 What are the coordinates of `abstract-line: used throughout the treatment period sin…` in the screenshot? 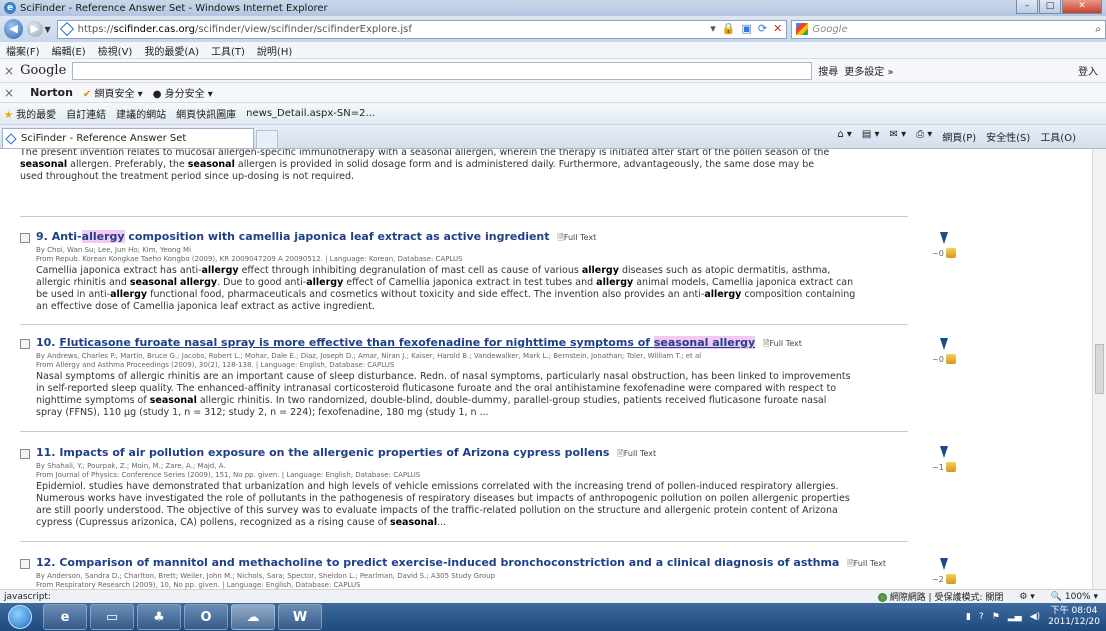 It's located at (187, 176).